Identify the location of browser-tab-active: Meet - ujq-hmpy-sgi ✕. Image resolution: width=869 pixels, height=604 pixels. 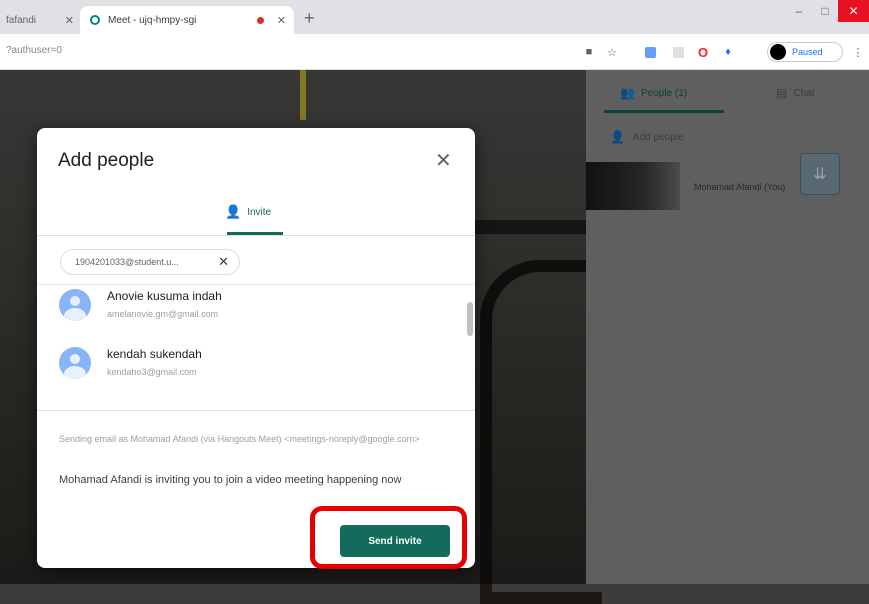
(187, 20).